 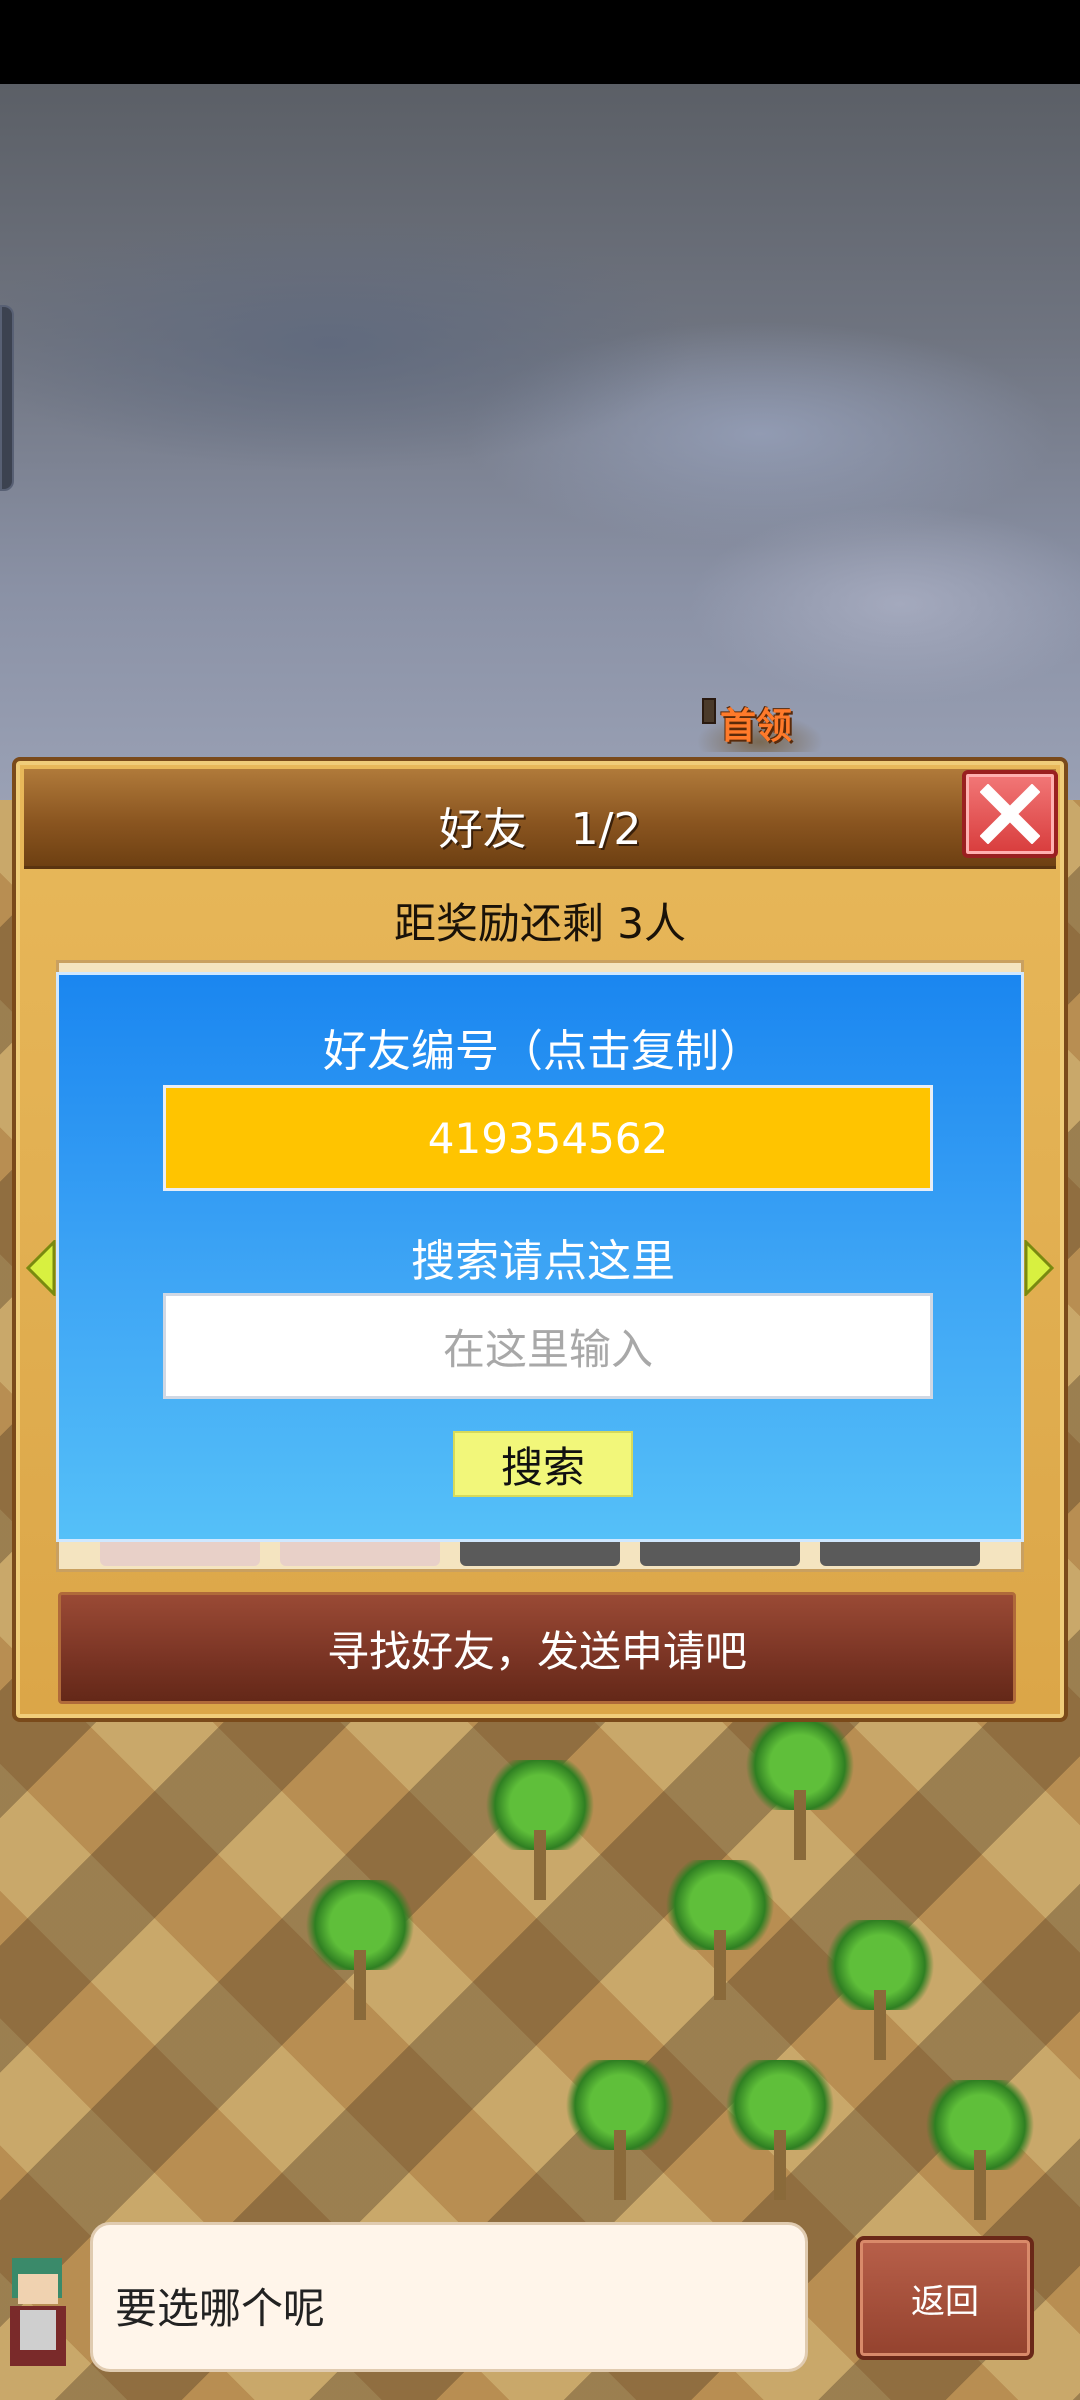 What do you see at coordinates (38, 2312) in the screenshot?
I see `character-avatar` at bounding box center [38, 2312].